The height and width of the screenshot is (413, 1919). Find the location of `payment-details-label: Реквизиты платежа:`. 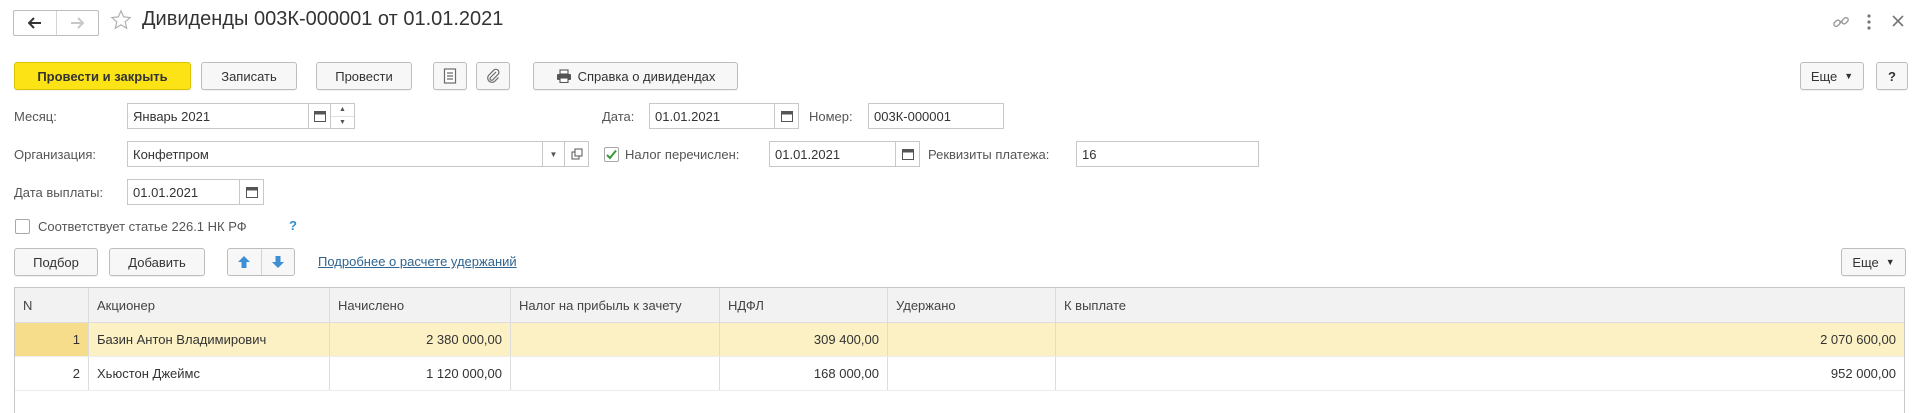

payment-details-label: Реквизиты платежа: is located at coordinates (989, 154).